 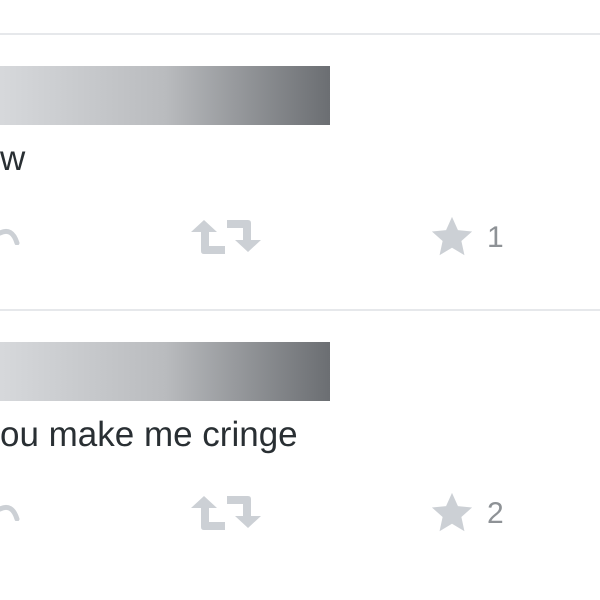 I want to click on favorite-button: 1, so click(x=465, y=237).